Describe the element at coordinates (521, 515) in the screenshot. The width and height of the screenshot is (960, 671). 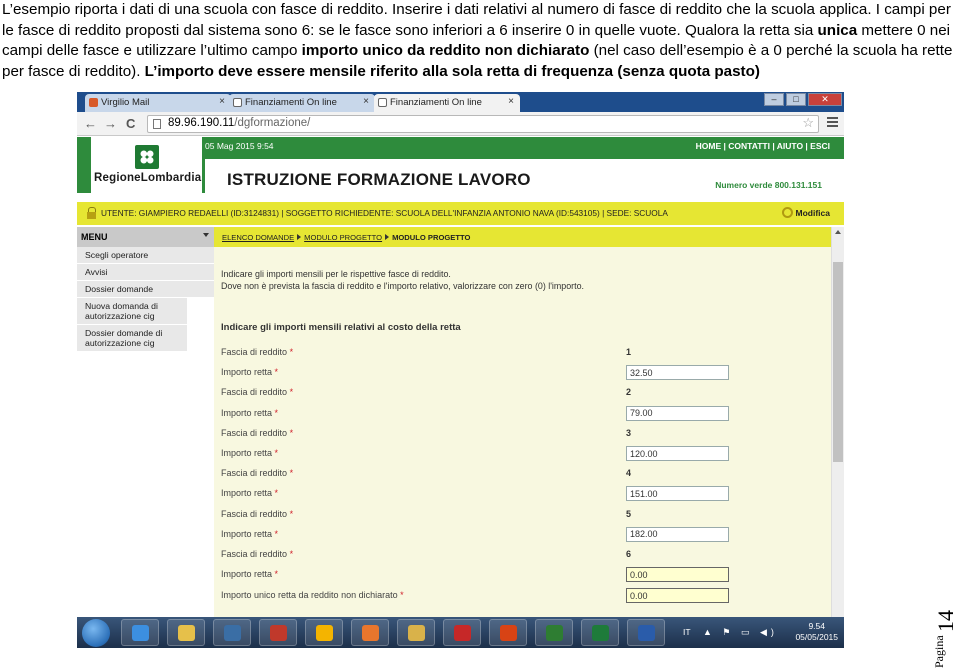
I see `fascia-row: Fascia di reddito * 5` at that location.